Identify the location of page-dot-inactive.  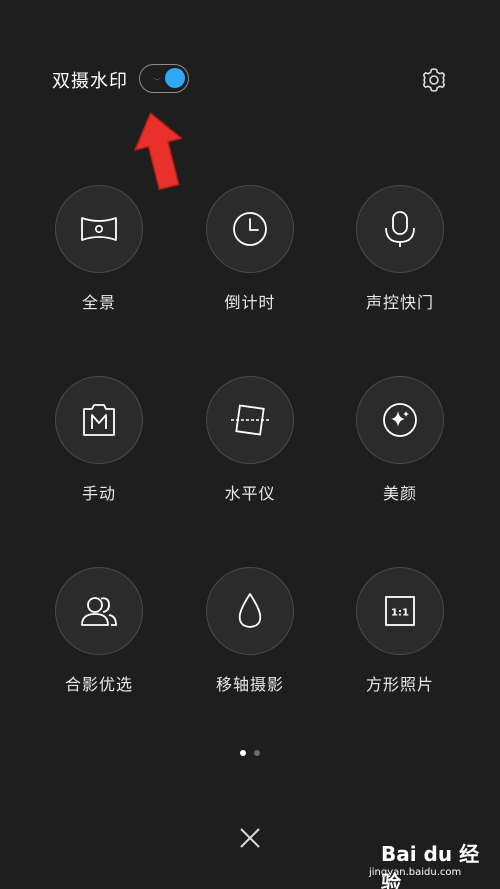
(257, 753).